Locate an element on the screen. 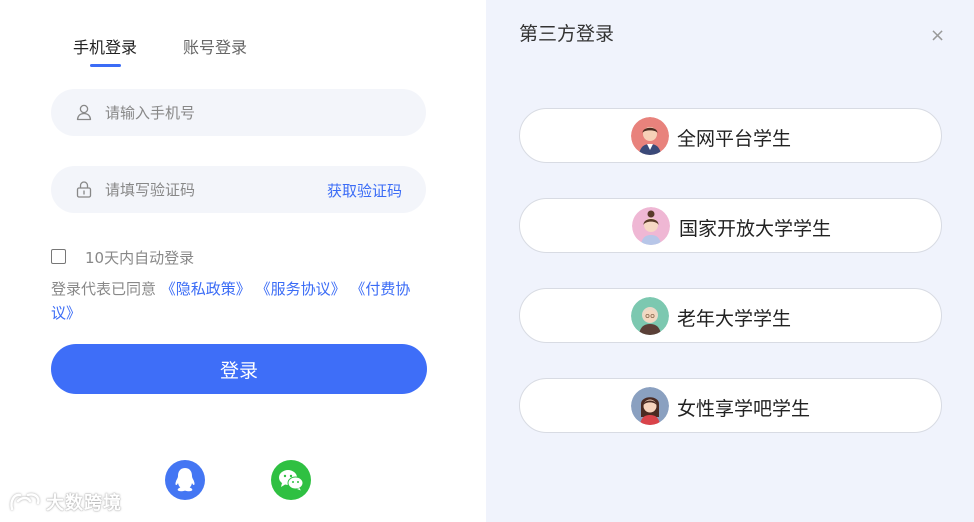 The height and width of the screenshot is (522, 974). get-code-button: 获取验证码 is located at coordinates (364, 190).